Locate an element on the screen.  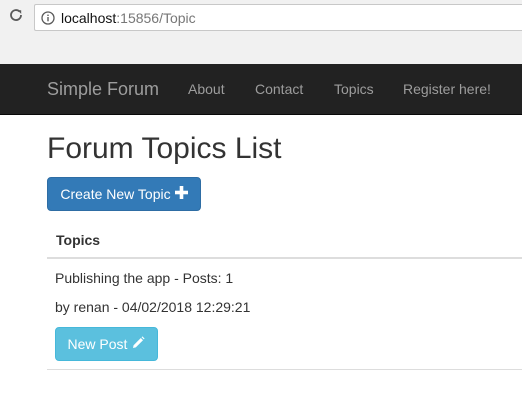
page-title: Forum Topics List is located at coordinates (164, 148).